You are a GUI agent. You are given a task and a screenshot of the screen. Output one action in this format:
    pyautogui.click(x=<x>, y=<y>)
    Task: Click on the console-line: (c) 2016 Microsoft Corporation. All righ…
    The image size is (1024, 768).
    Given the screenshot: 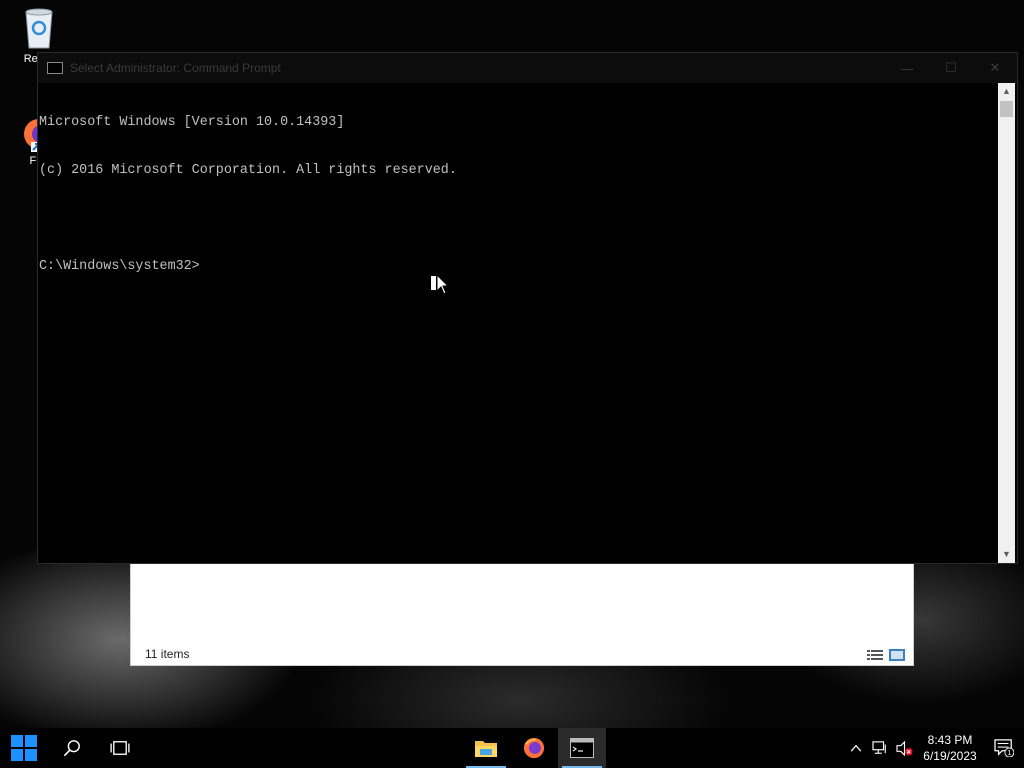 What is the action you would take?
    pyautogui.click(x=248, y=170)
    